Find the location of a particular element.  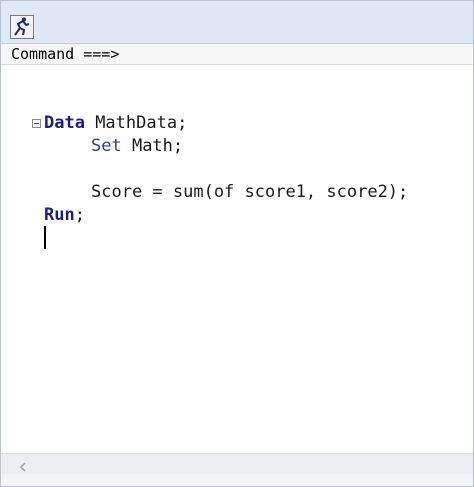

chevron-left-icon is located at coordinates (23, 465).